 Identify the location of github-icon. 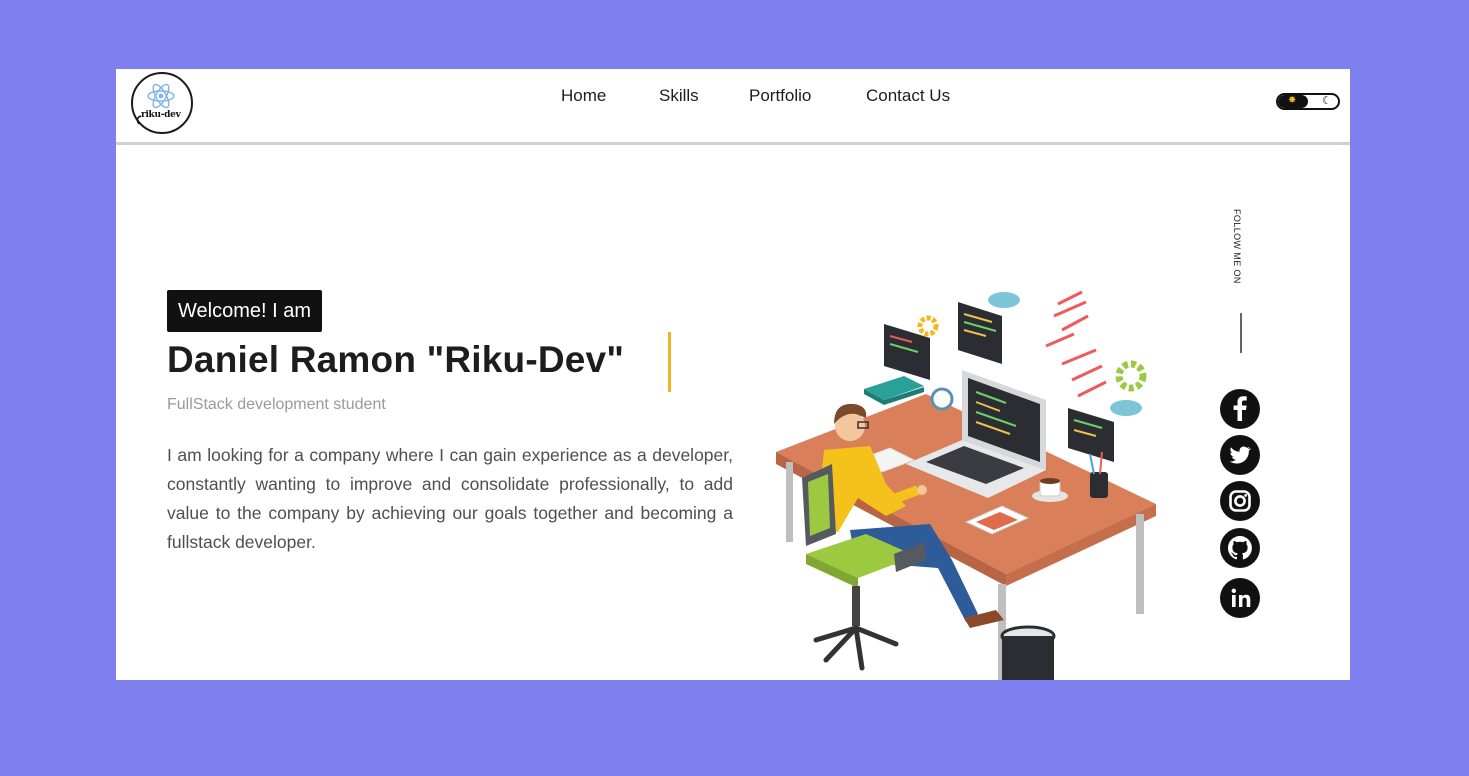
(1240, 548).